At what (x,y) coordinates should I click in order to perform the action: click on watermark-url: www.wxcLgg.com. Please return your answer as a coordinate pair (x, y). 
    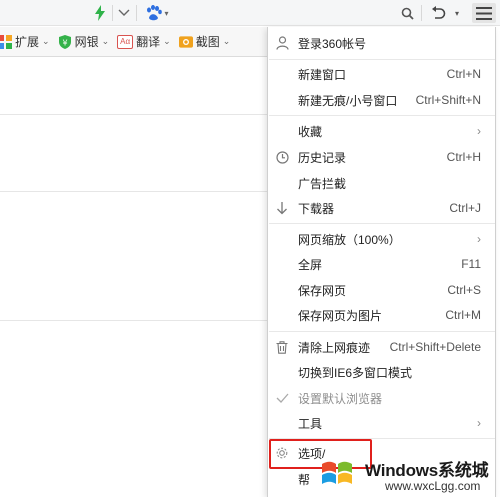
    Looking at the image, I should click on (433, 486).